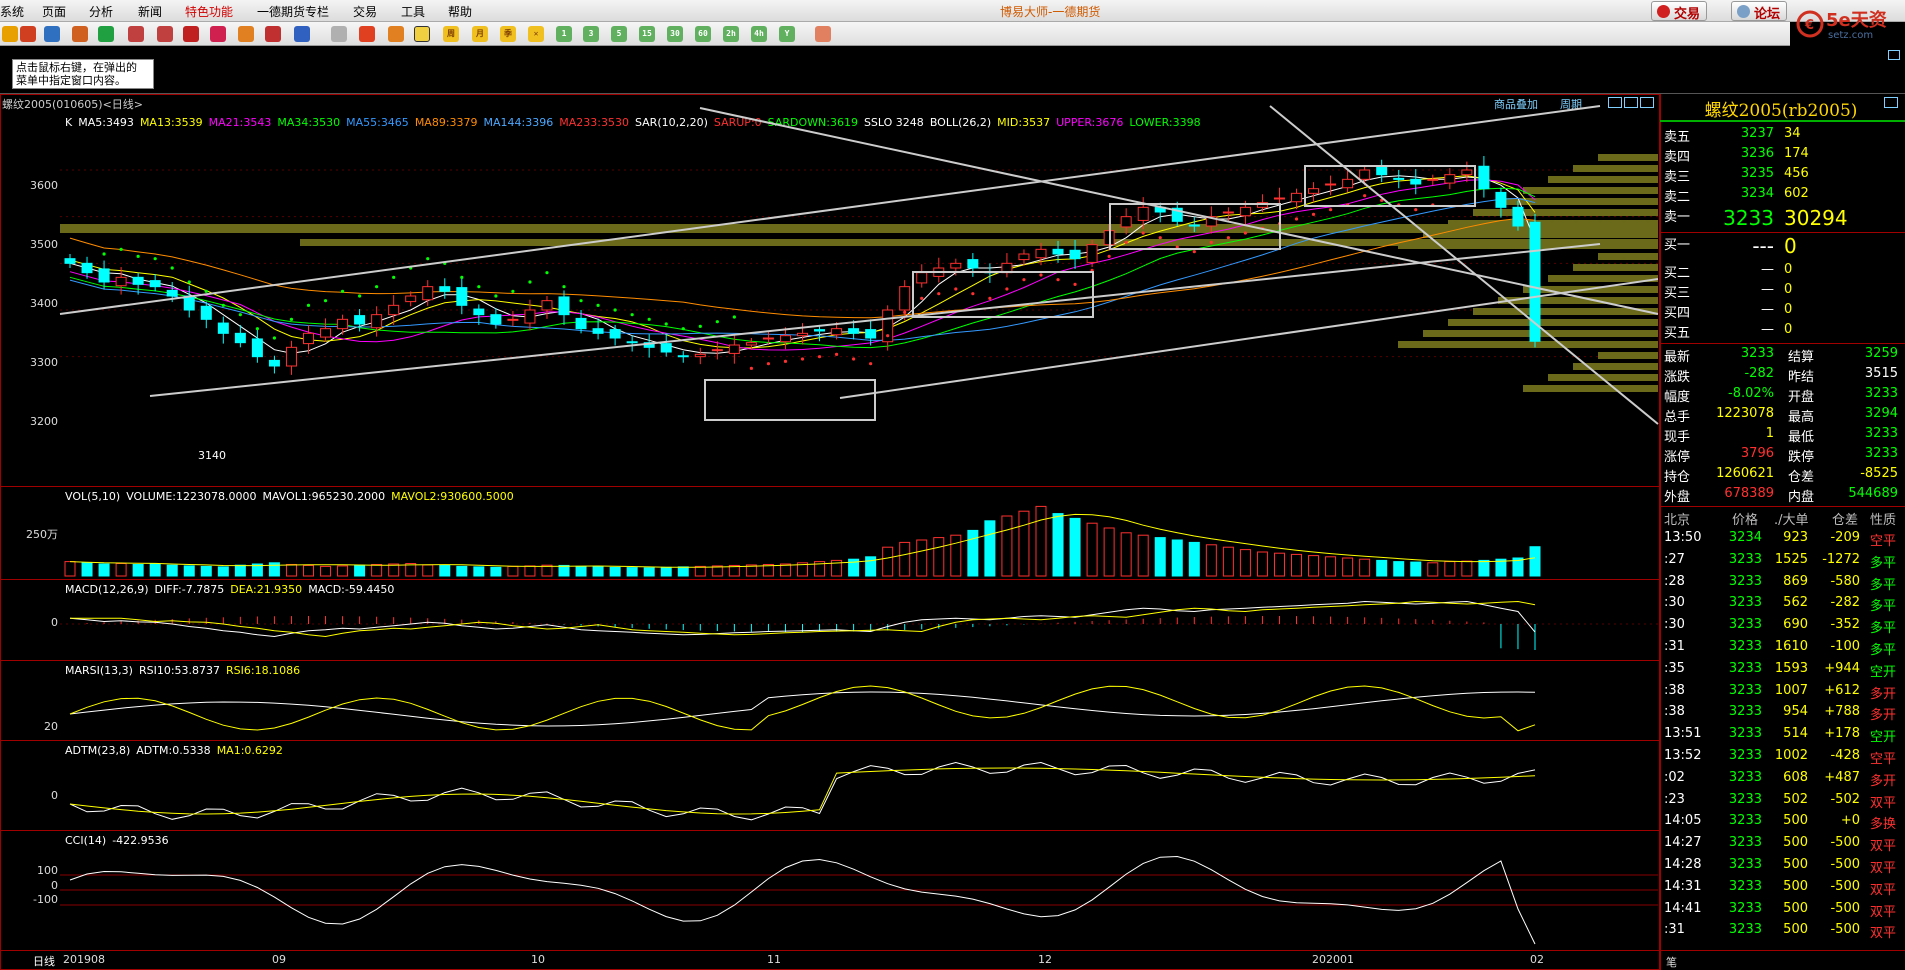 Image resolution: width=1905 pixels, height=970 pixels. Describe the element at coordinates (273, 34) in the screenshot. I see `filter-icon` at that location.